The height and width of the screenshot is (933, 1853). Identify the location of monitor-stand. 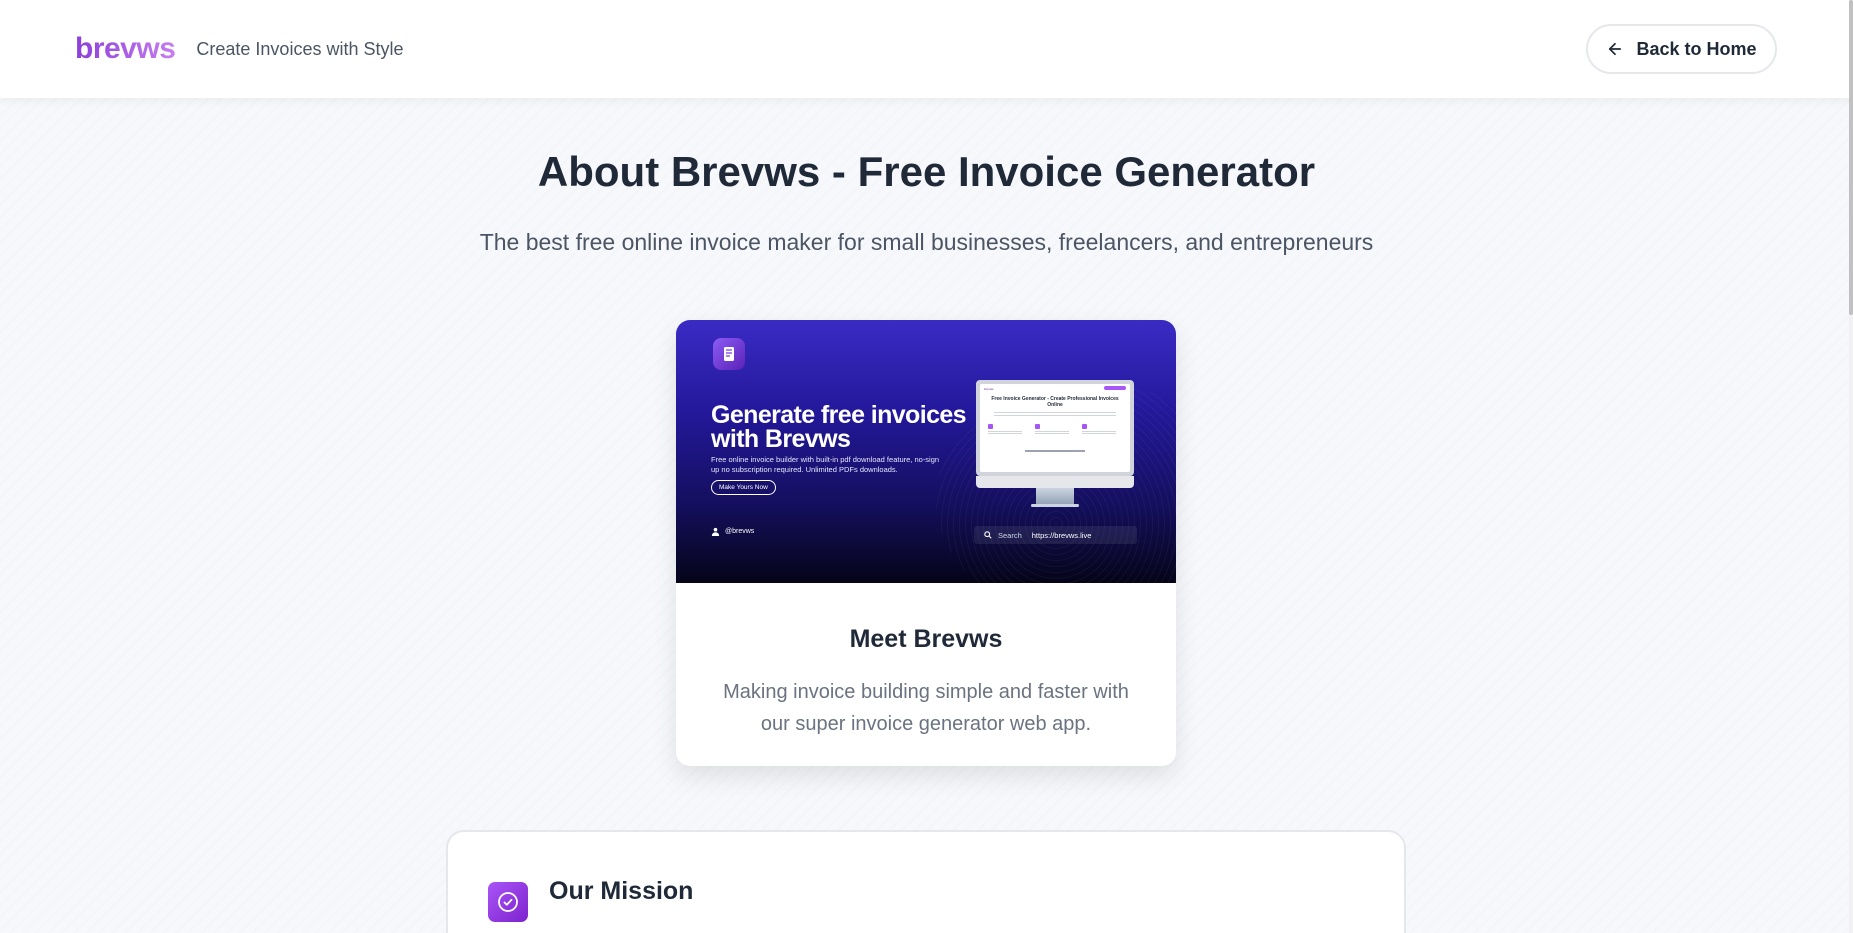
(1055, 496).